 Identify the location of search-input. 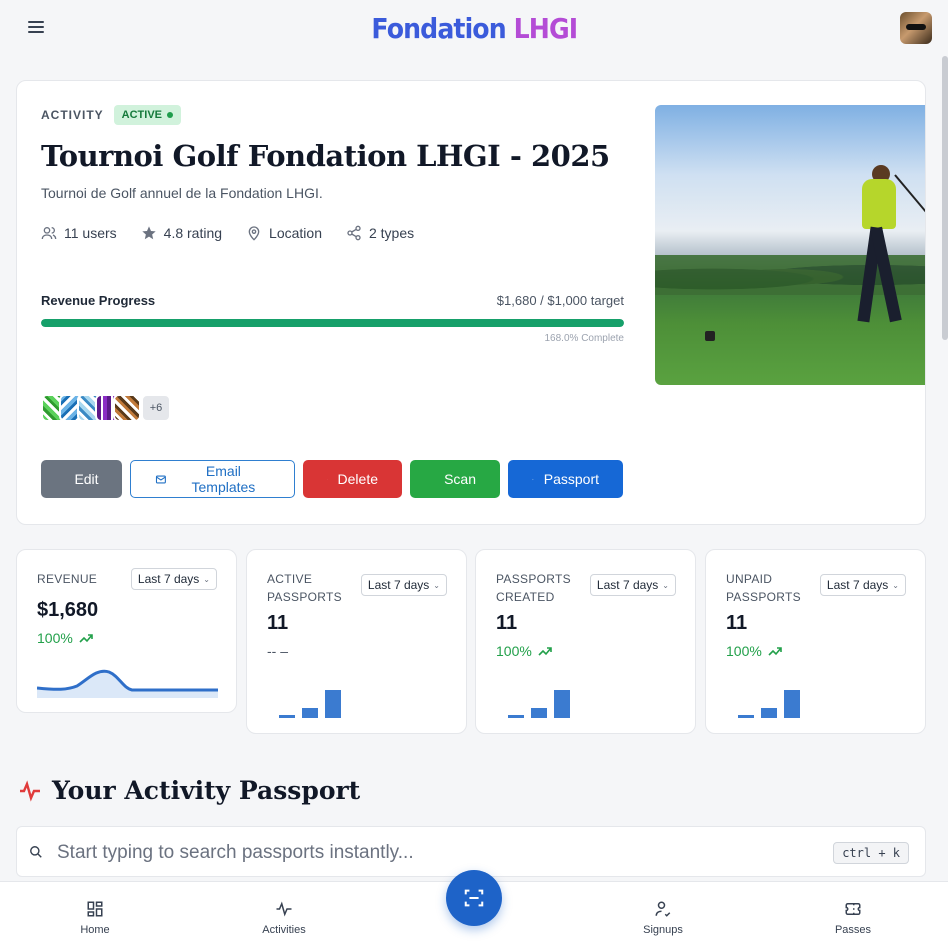
(437, 852).